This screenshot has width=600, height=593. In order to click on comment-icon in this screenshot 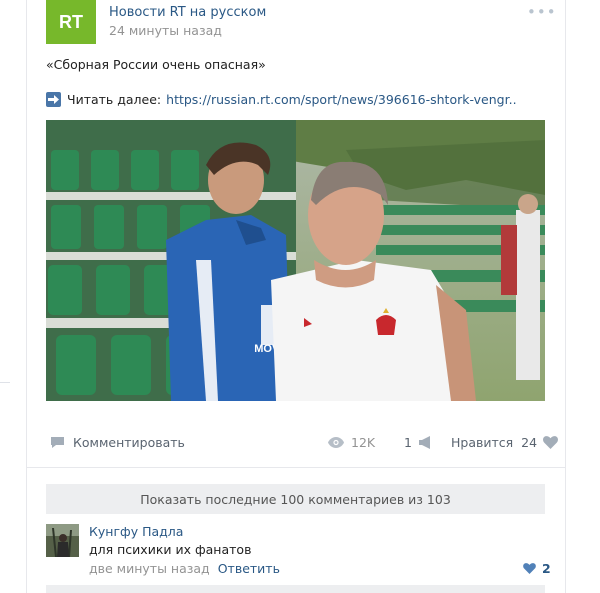, I will do `click(57, 442)`.